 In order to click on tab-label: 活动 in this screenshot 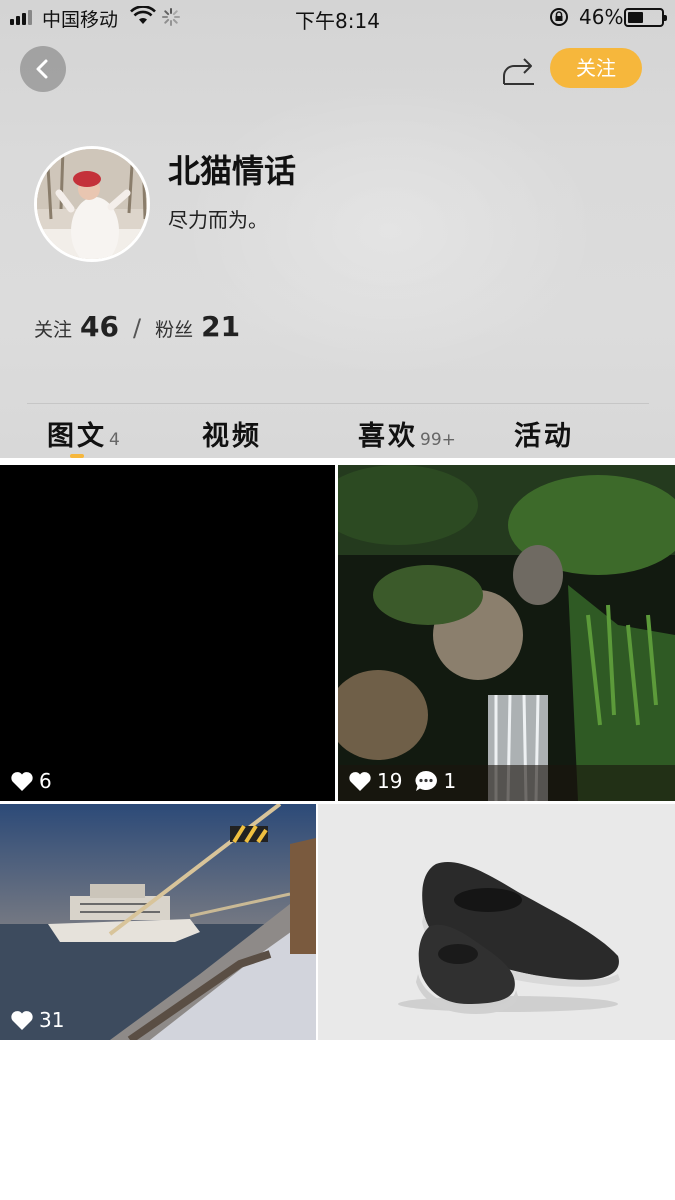, I will do `click(544, 436)`.